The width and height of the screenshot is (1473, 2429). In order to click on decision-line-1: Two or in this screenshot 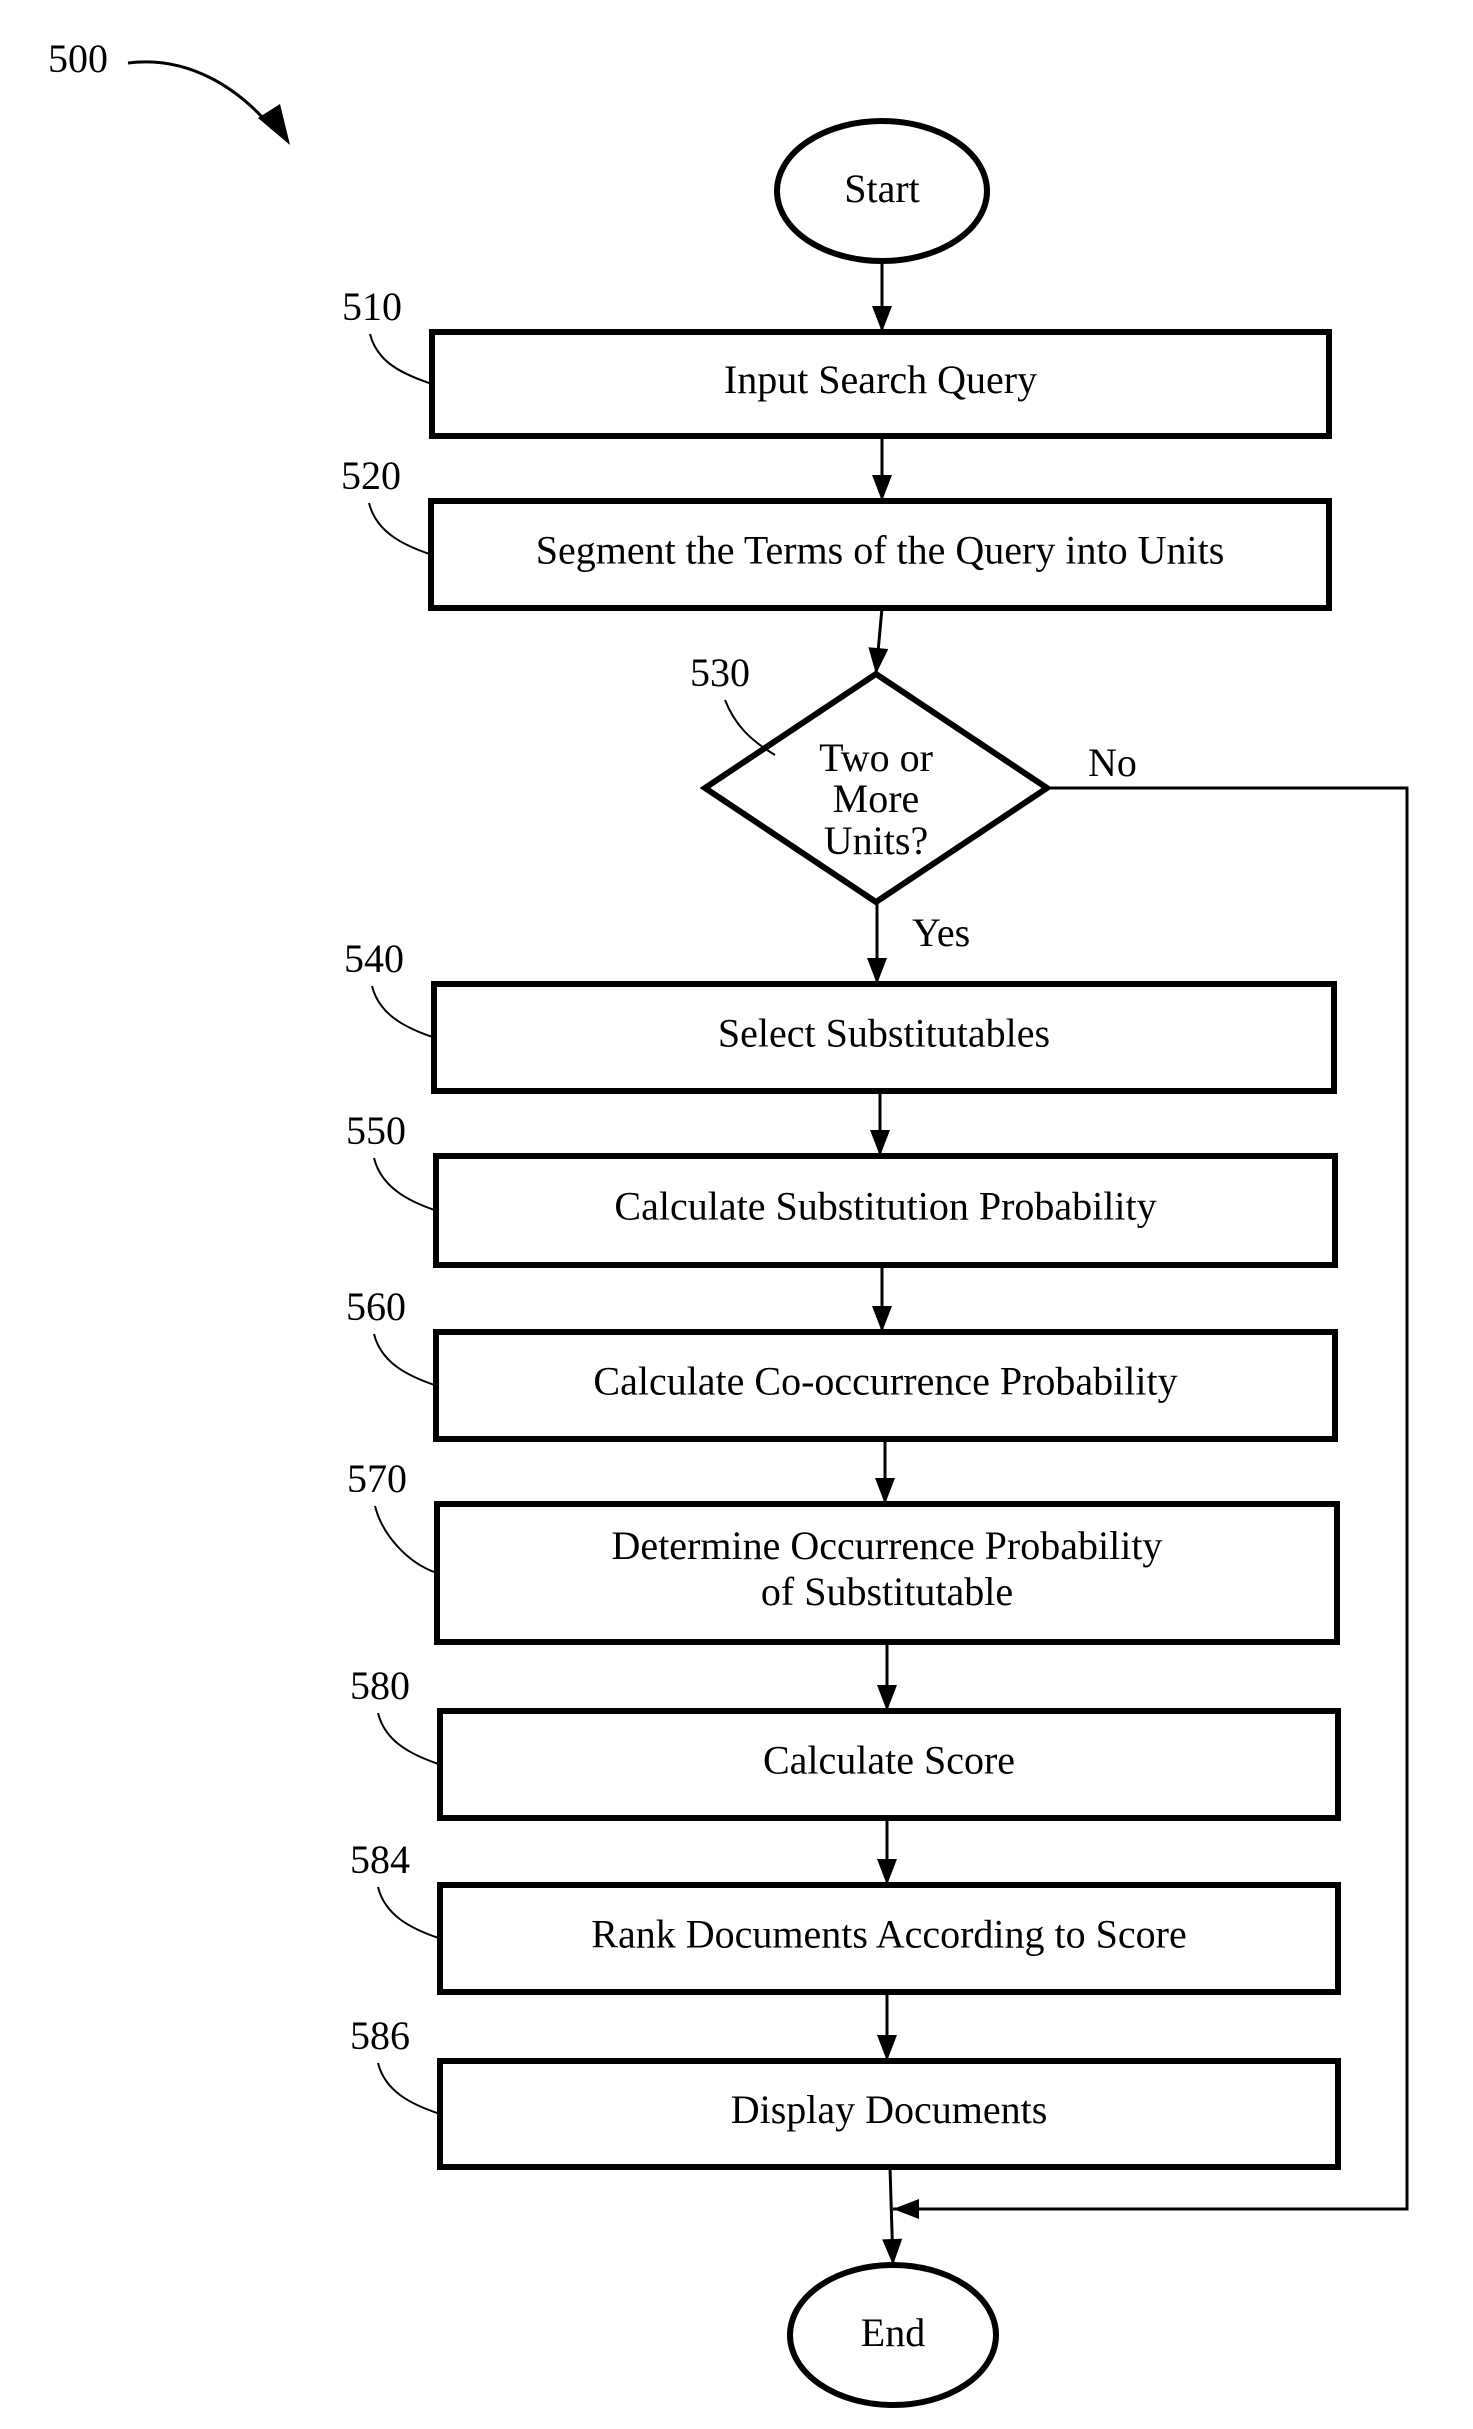, I will do `click(876, 757)`.